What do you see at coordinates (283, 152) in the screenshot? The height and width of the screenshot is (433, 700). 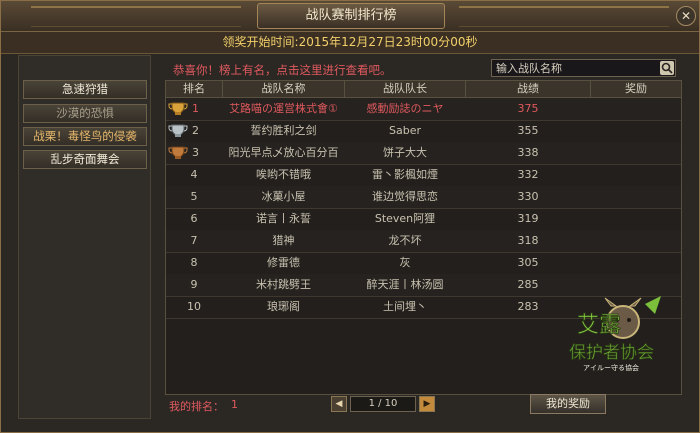 I see `team-cell: 阳光早点乄放心百分百` at bounding box center [283, 152].